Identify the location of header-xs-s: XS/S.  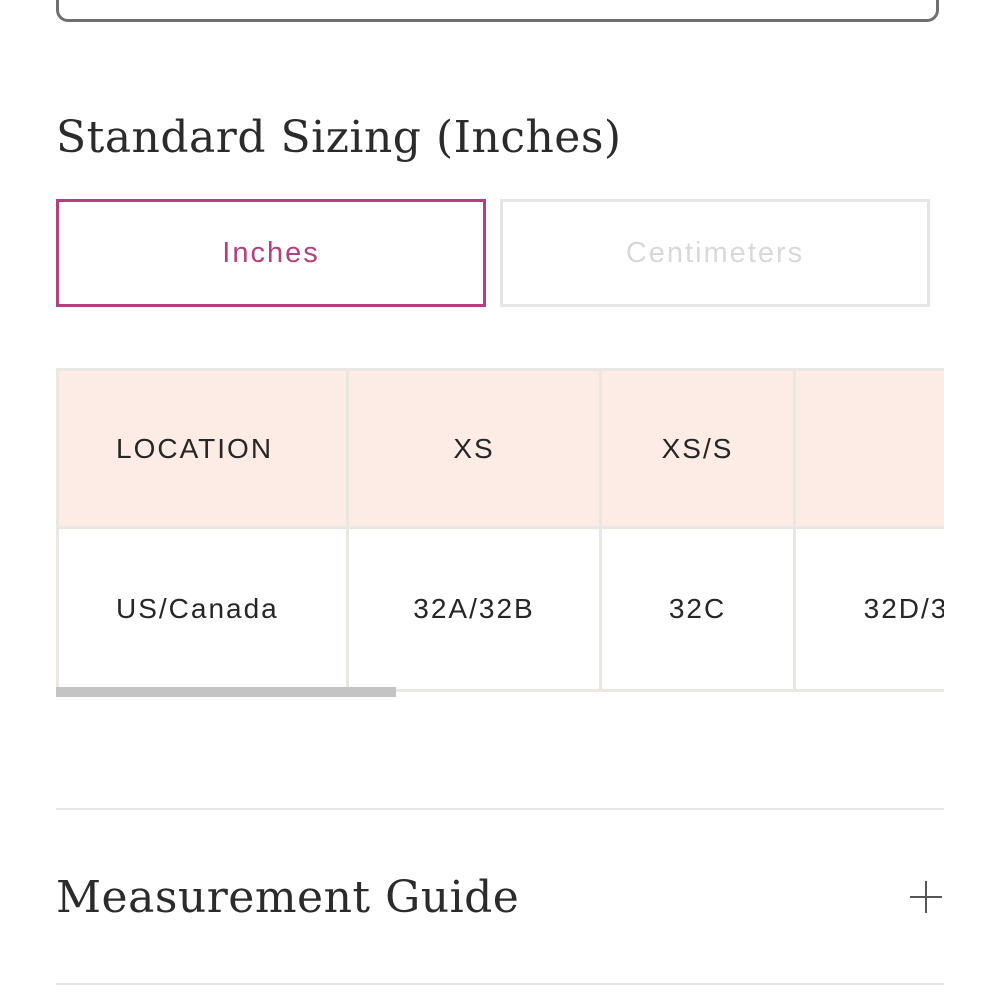
(697, 448).